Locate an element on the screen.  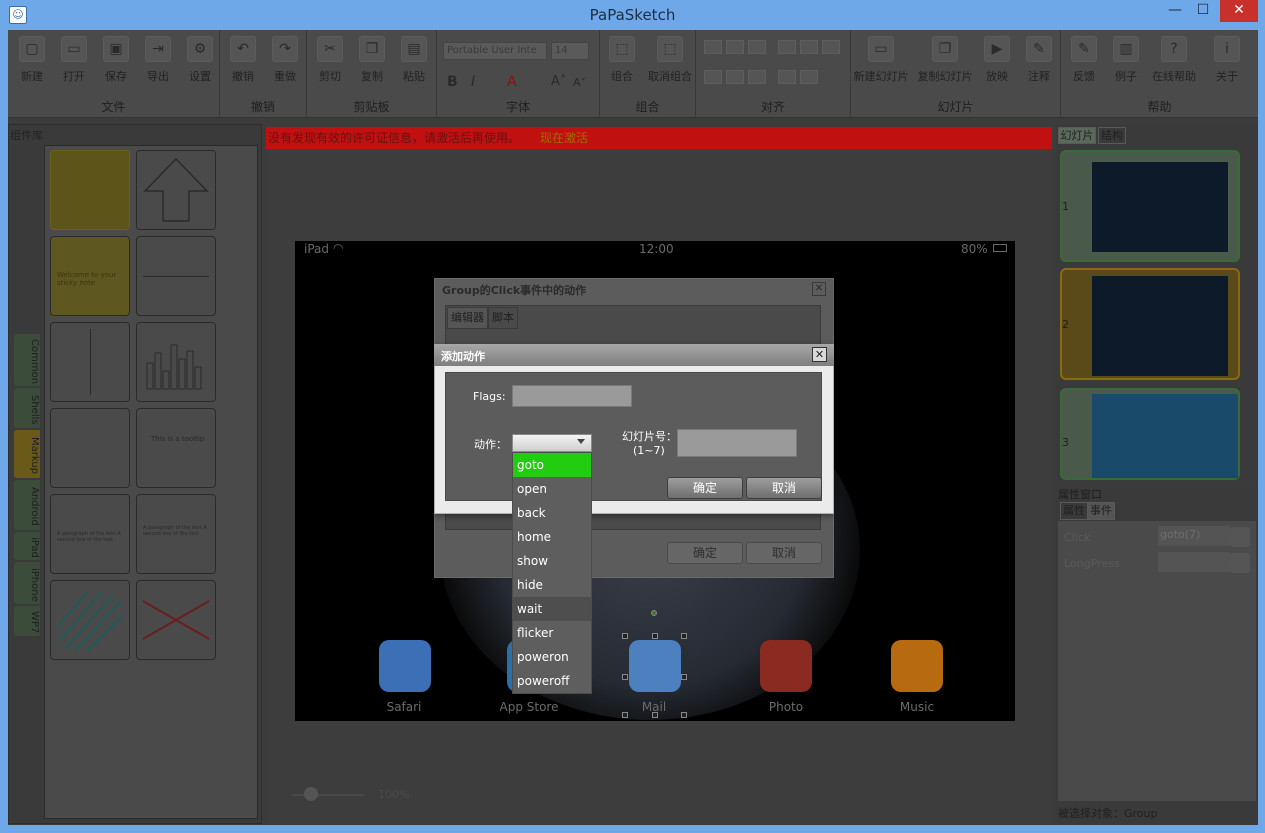
safari-icon is located at coordinates (405, 666).